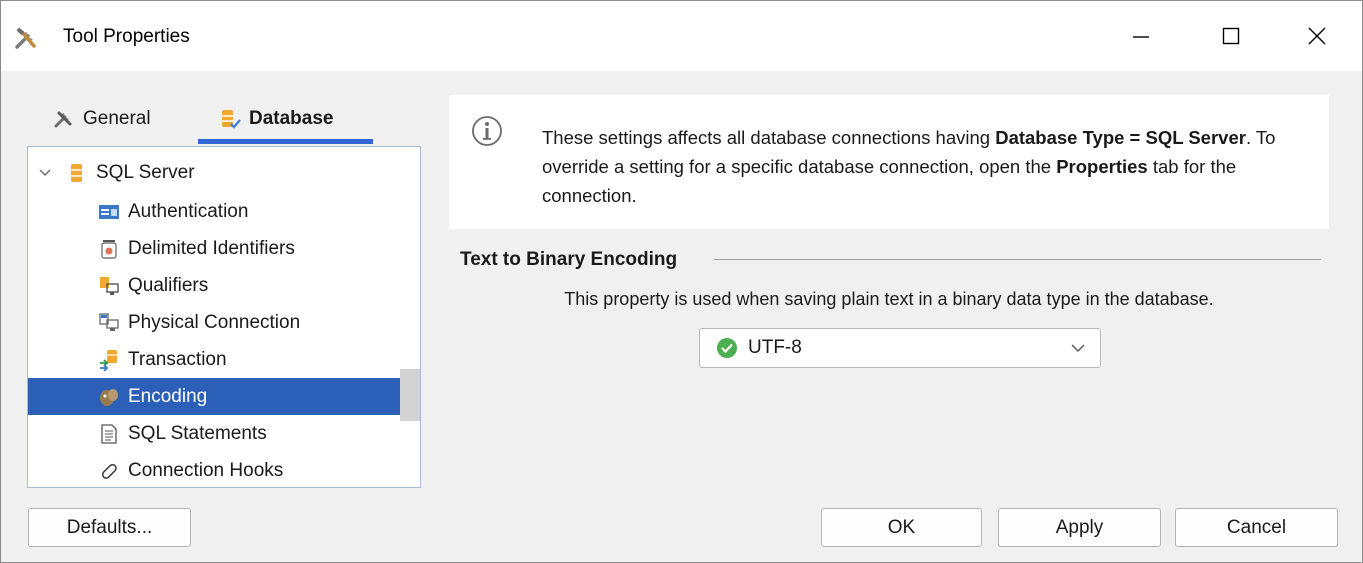 Image resolution: width=1363 pixels, height=563 pixels. What do you see at coordinates (109, 471) in the screenshot?
I see `hook-icon` at bounding box center [109, 471].